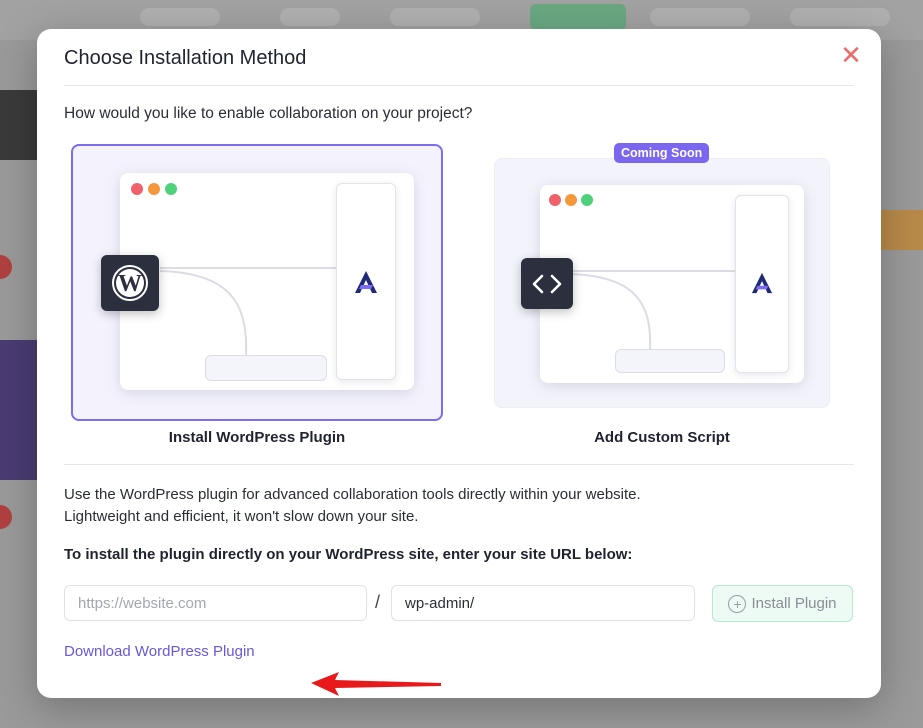 The width and height of the screenshot is (923, 728). I want to click on section-divider, so click(459, 464).